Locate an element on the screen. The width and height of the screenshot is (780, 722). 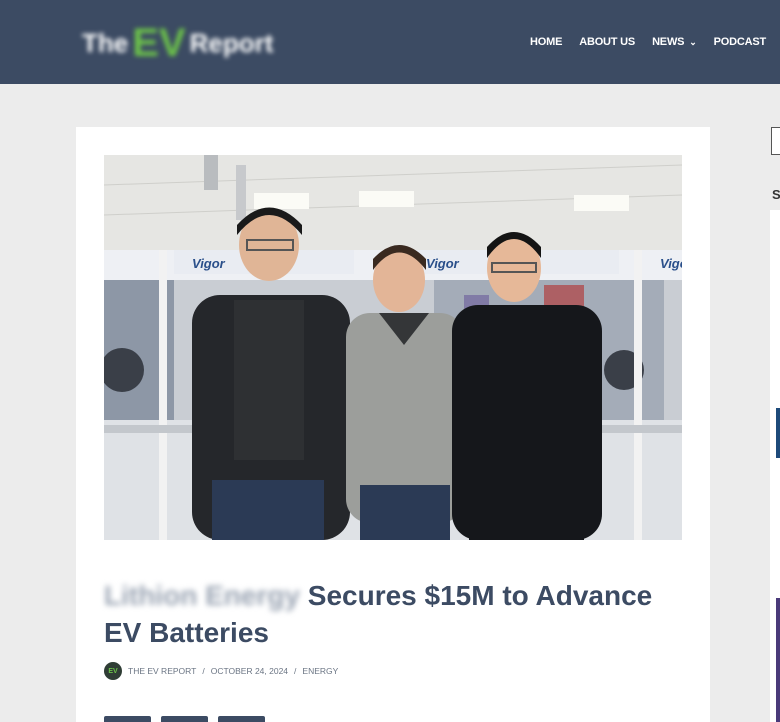
avatar-text: EV is located at coordinates (113, 671).